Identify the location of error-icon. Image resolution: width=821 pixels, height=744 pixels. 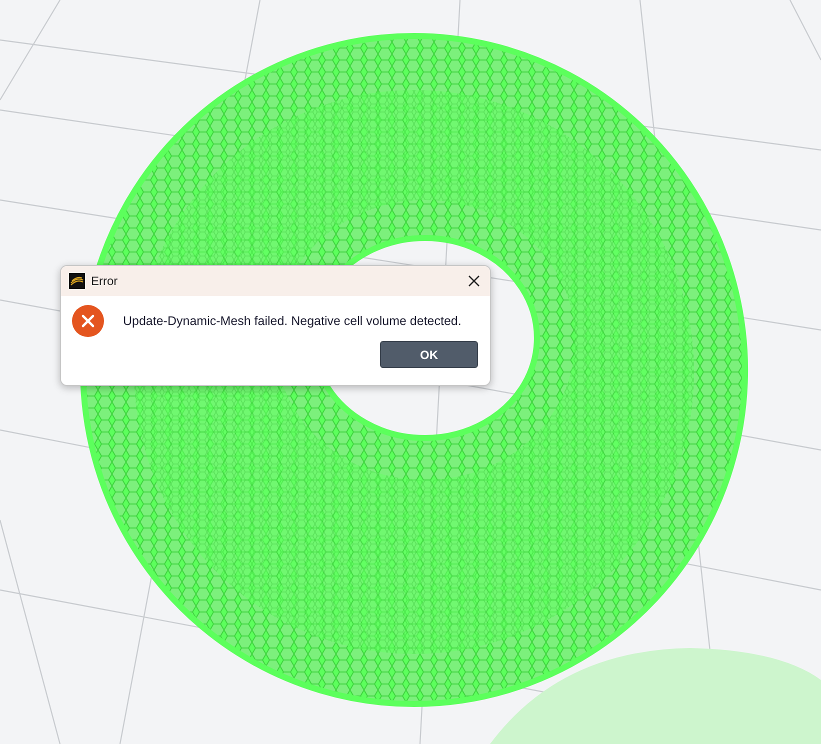
(88, 321).